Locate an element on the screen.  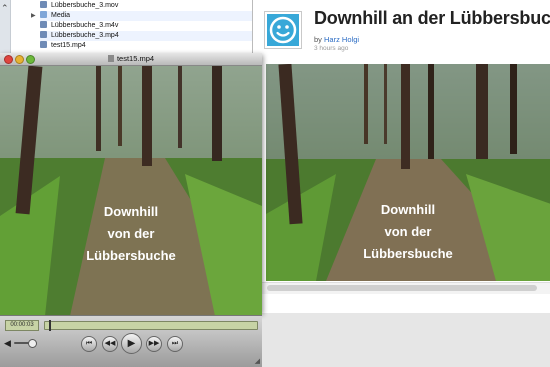
volume-knob is located at coordinates (32, 343).